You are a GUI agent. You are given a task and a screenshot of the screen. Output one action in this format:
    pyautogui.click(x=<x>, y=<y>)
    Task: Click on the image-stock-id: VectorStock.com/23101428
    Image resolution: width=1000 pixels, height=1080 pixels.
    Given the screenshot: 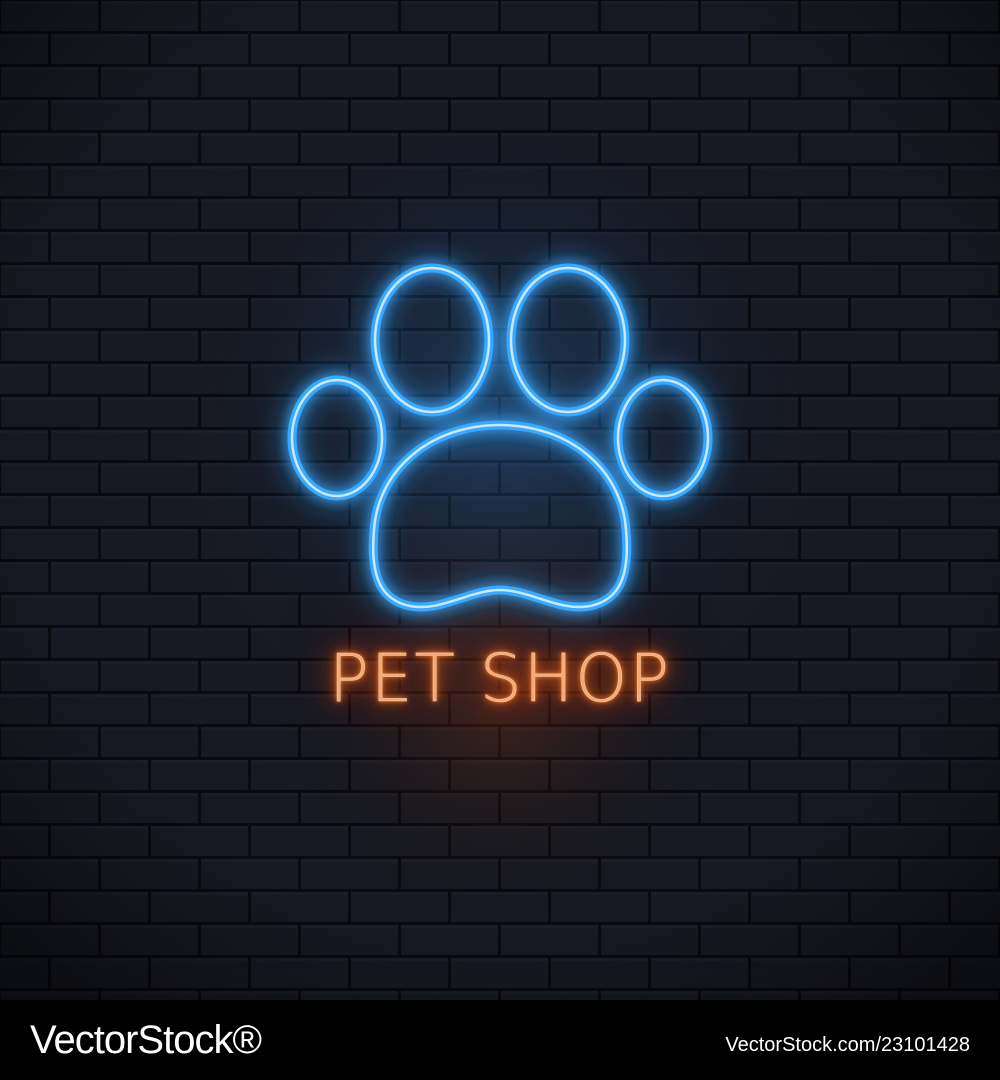 What is the action you would take?
    pyautogui.click(x=847, y=1045)
    